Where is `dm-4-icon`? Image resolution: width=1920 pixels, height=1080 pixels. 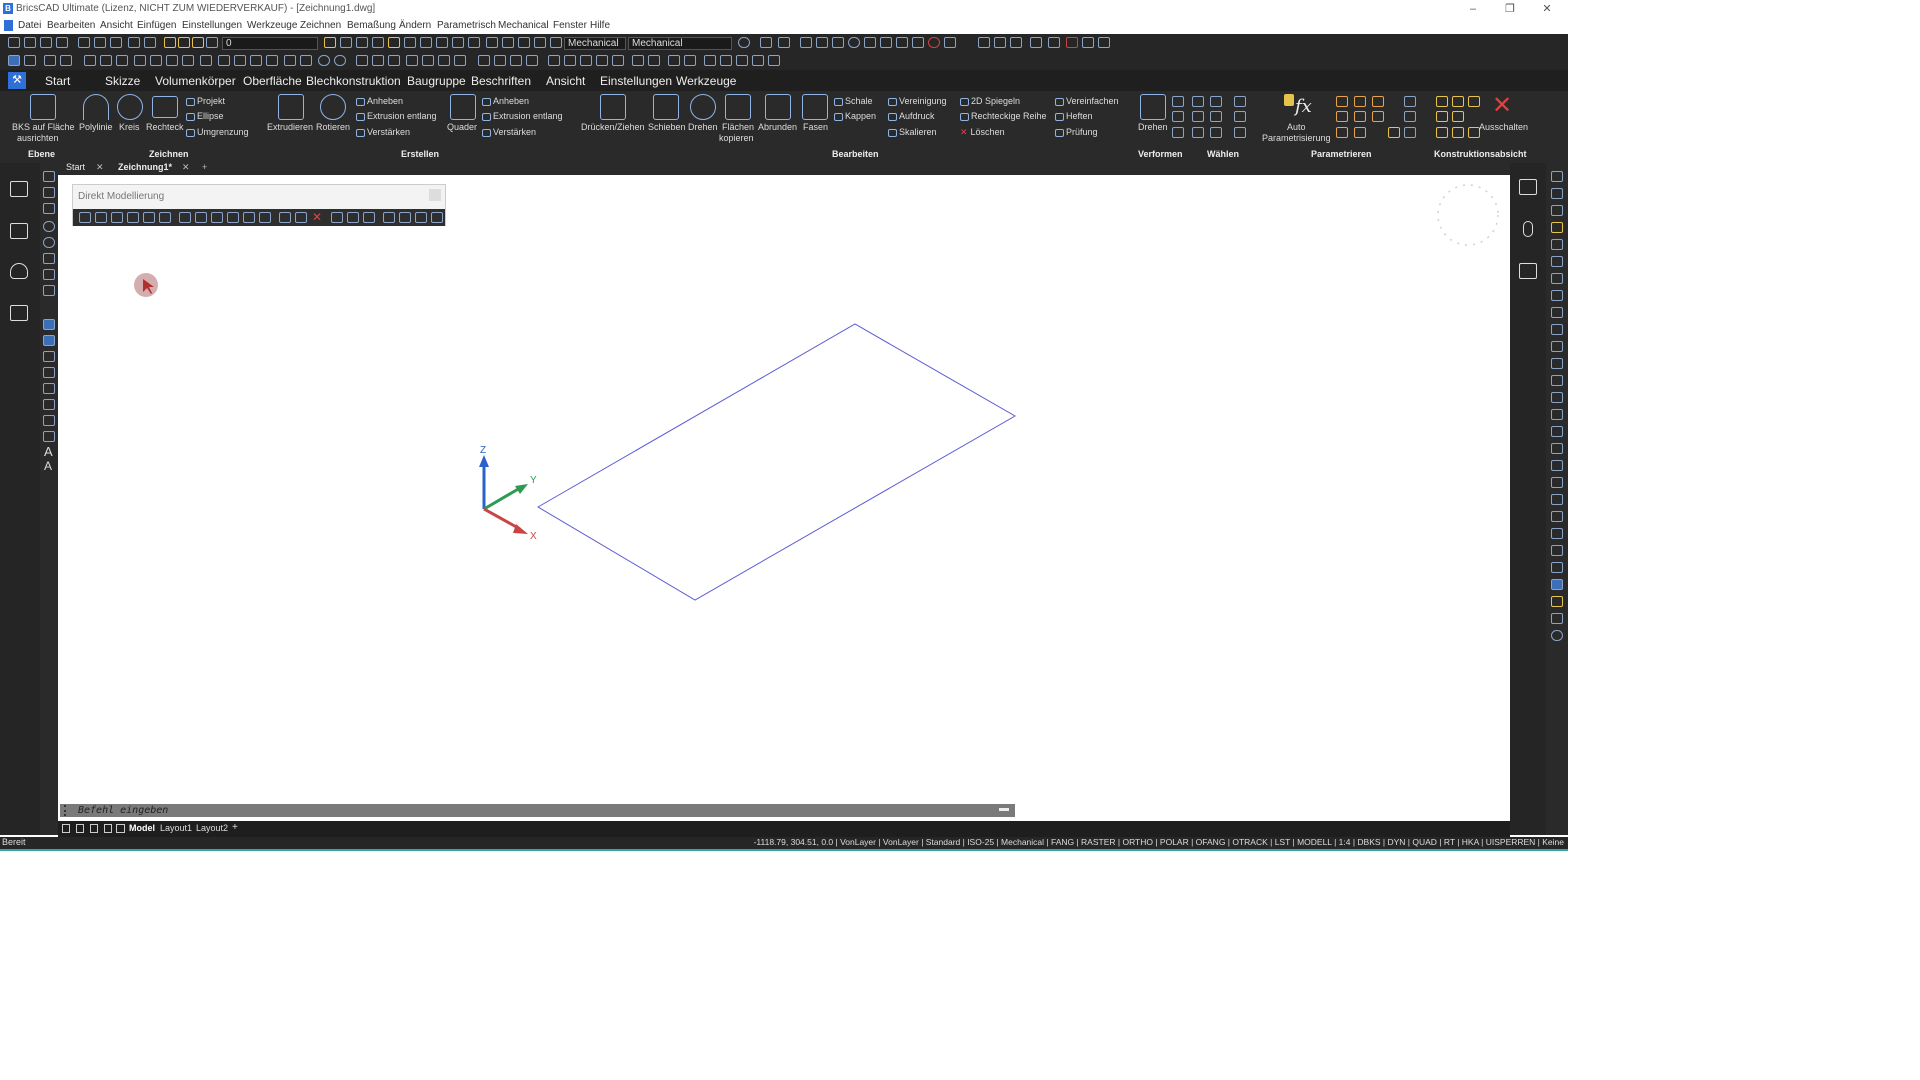 dm-4-icon is located at coordinates (133, 217).